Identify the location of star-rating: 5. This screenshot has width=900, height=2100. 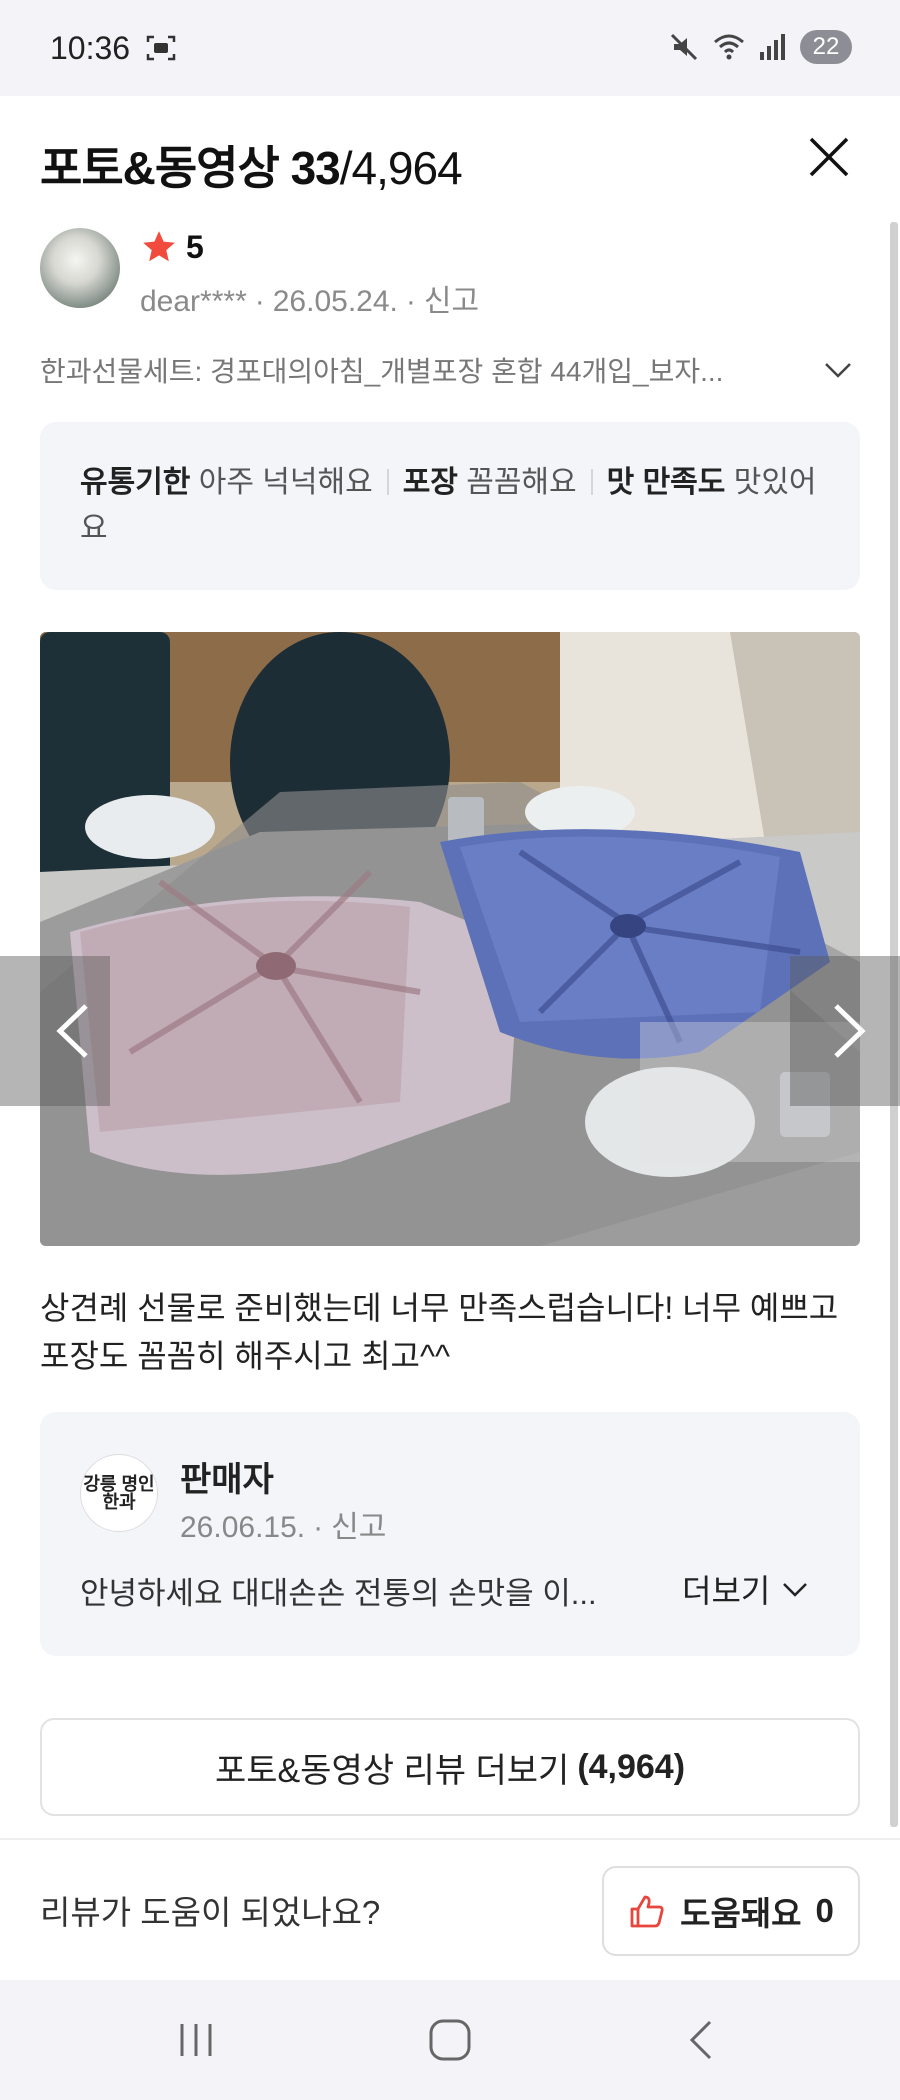
(172, 247).